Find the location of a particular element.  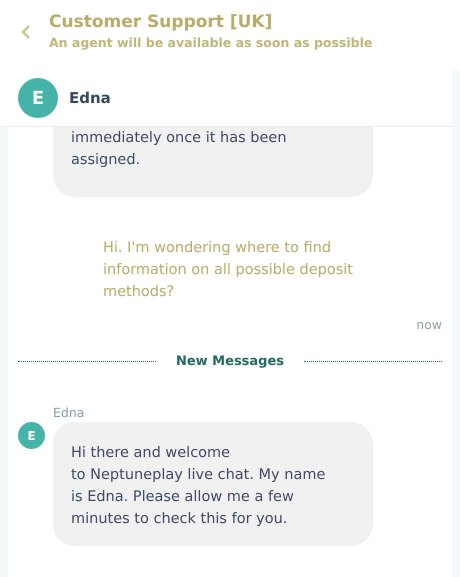

chat-subtitle: An agent will be available as soon as possible is located at coordinates (210, 42).